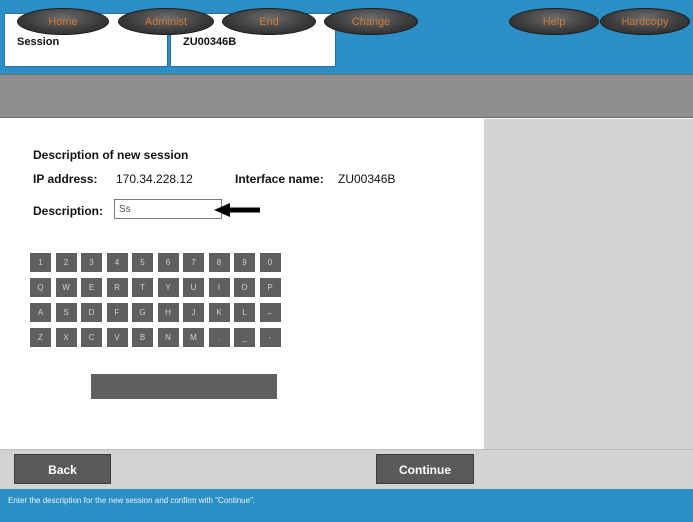 The width and height of the screenshot is (693, 522). Describe the element at coordinates (117, 287) in the screenshot. I see `key-r: R` at that location.